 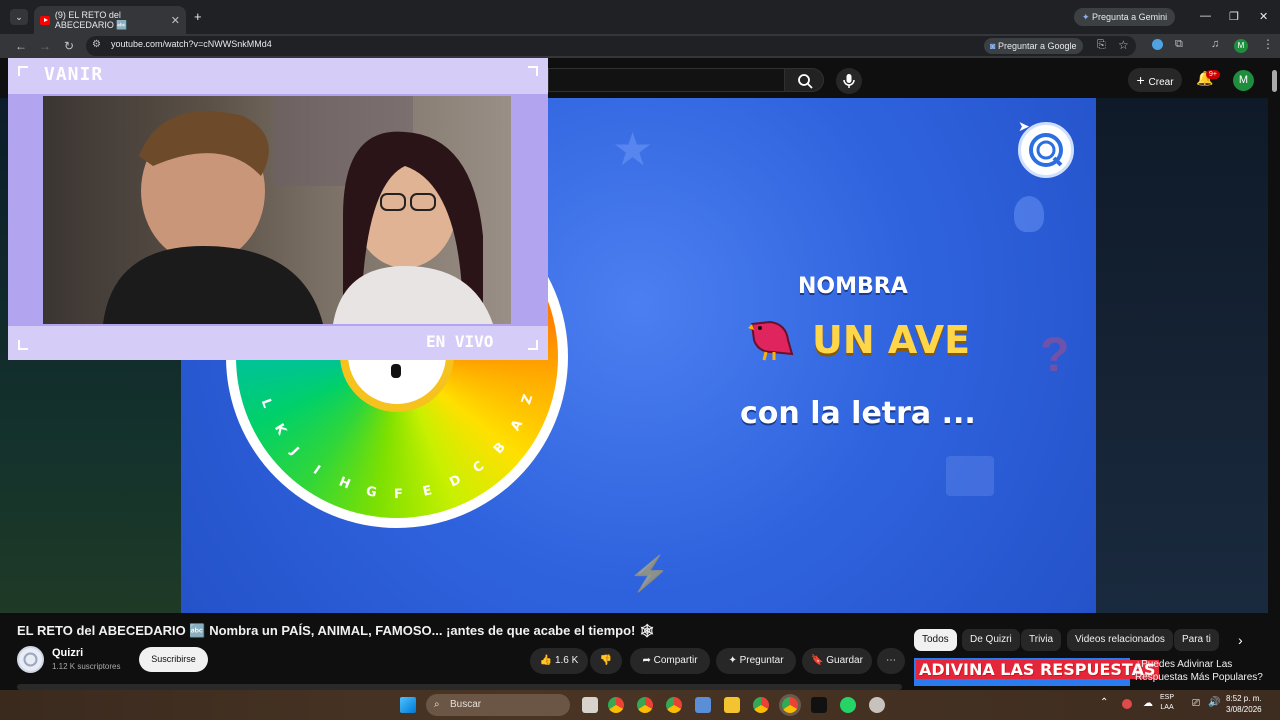 I want to click on save-button: 🔖 Guardar, so click(x=837, y=661).